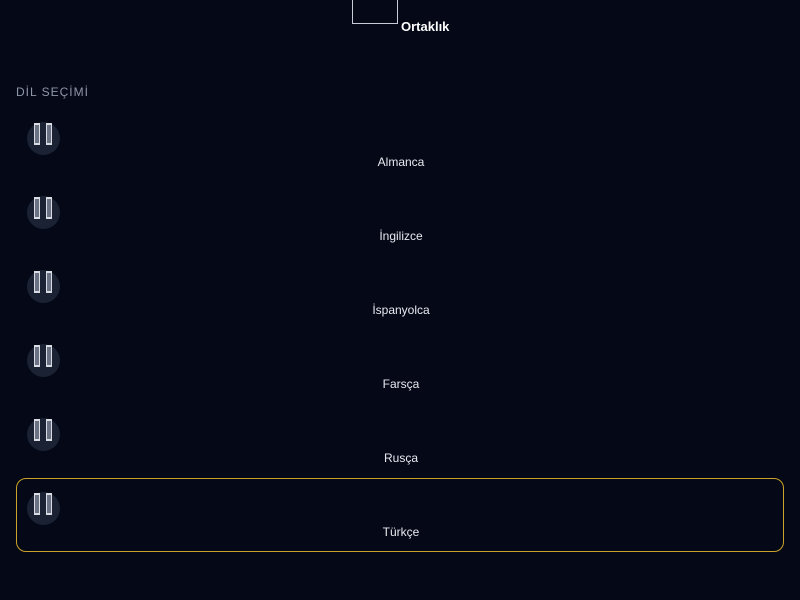 Image resolution: width=800 pixels, height=600 pixels. Describe the element at coordinates (400, 367) in the screenshot. I see `language-option-farsca: Farsça` at that location.